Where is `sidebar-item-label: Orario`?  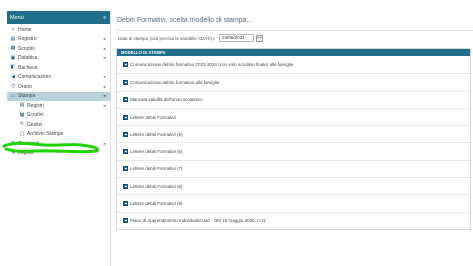 sidebar-item-label: Orario is located at coordinates (25, 86).